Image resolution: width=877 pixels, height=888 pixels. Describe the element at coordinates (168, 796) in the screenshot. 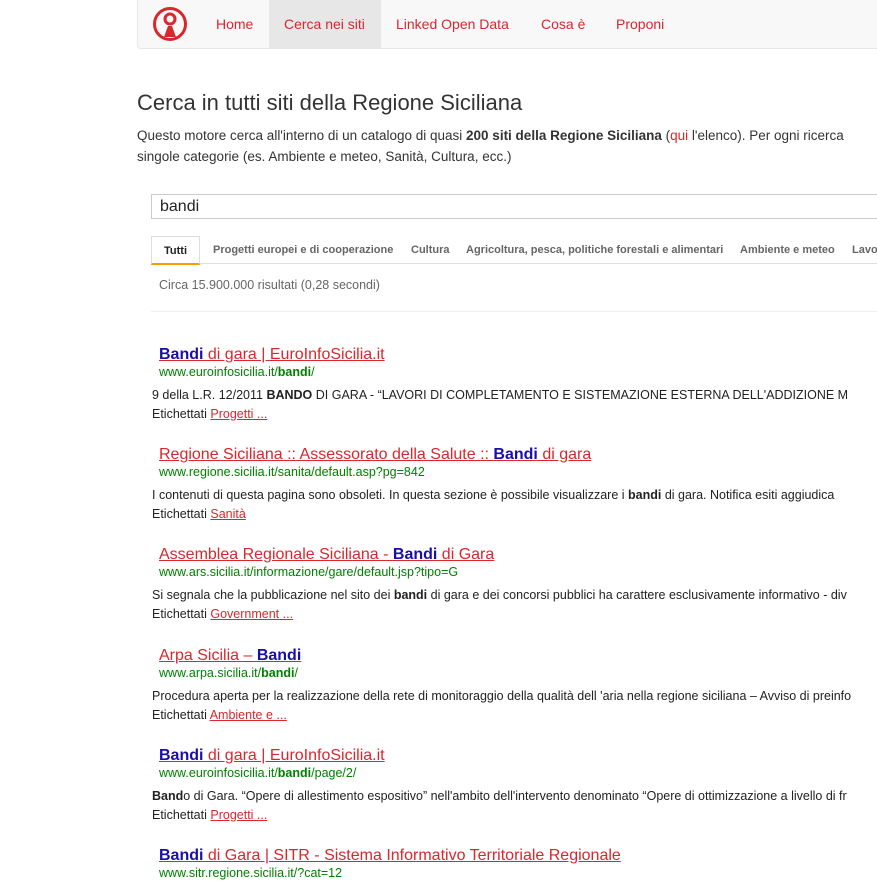

I see `snippet-highlight: Band` at that location.